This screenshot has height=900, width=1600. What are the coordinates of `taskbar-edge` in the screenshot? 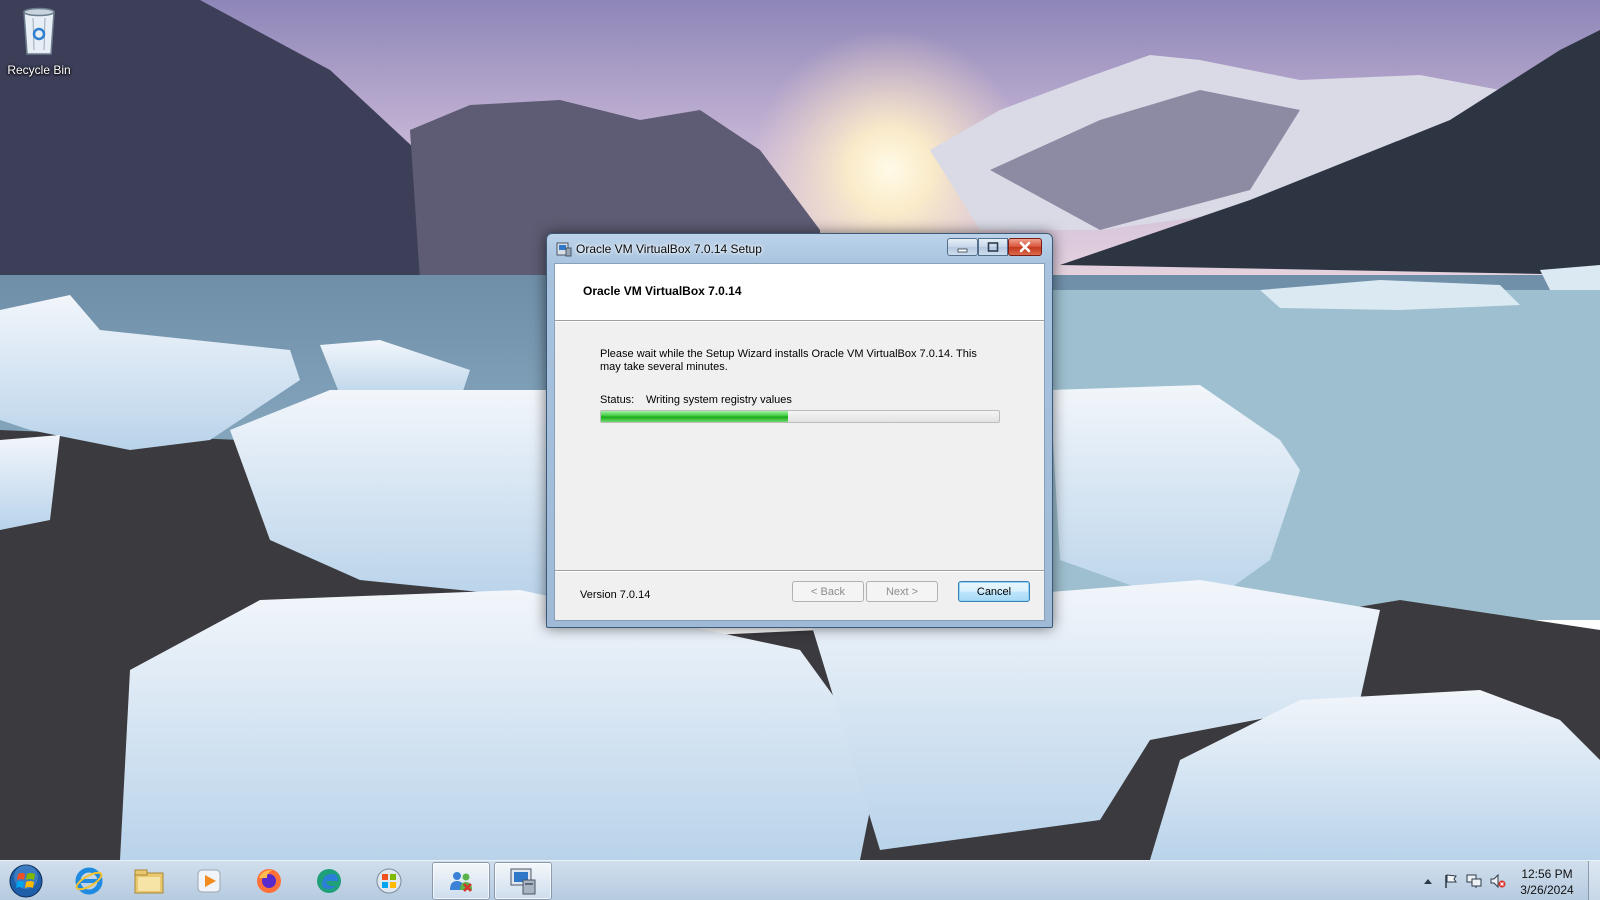 It's located at (329, 881).